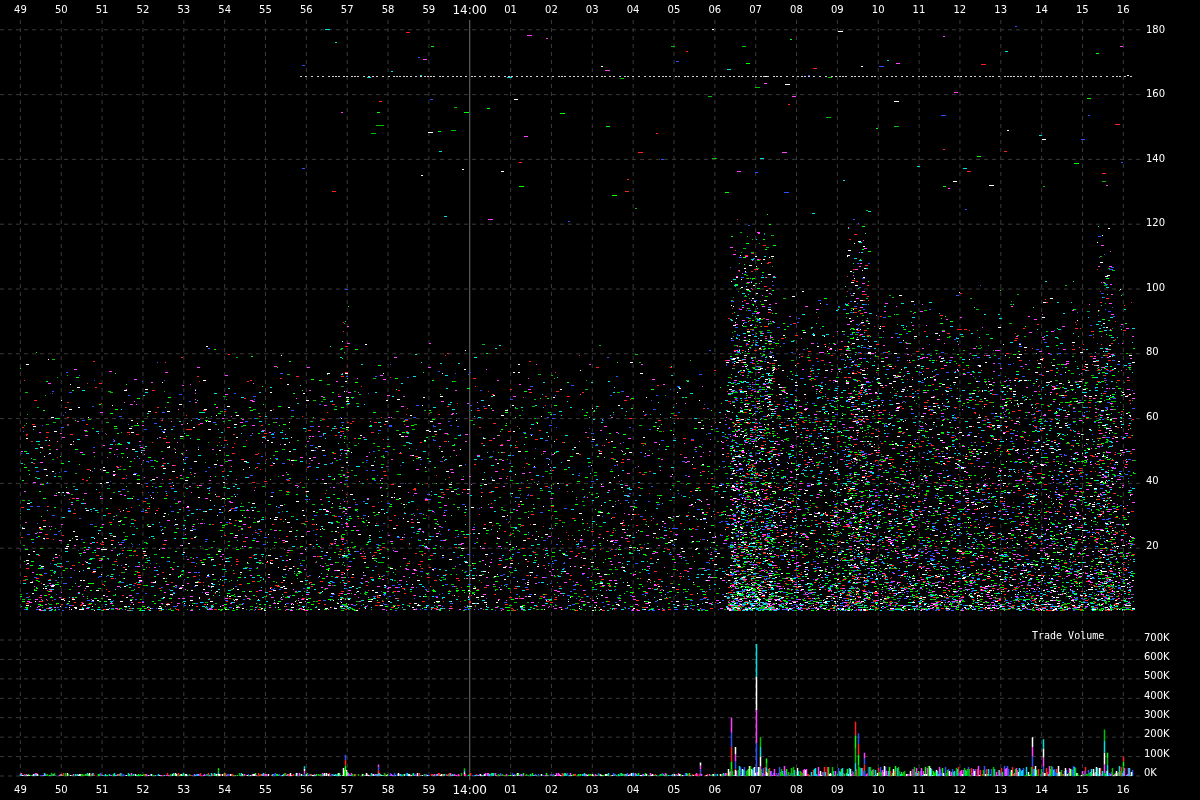 This screenshot has width=1200, height=800. Describe the element at coordinates (1151, 772) in the screenshot. I see `volume-axis-label: 0K` at that location.